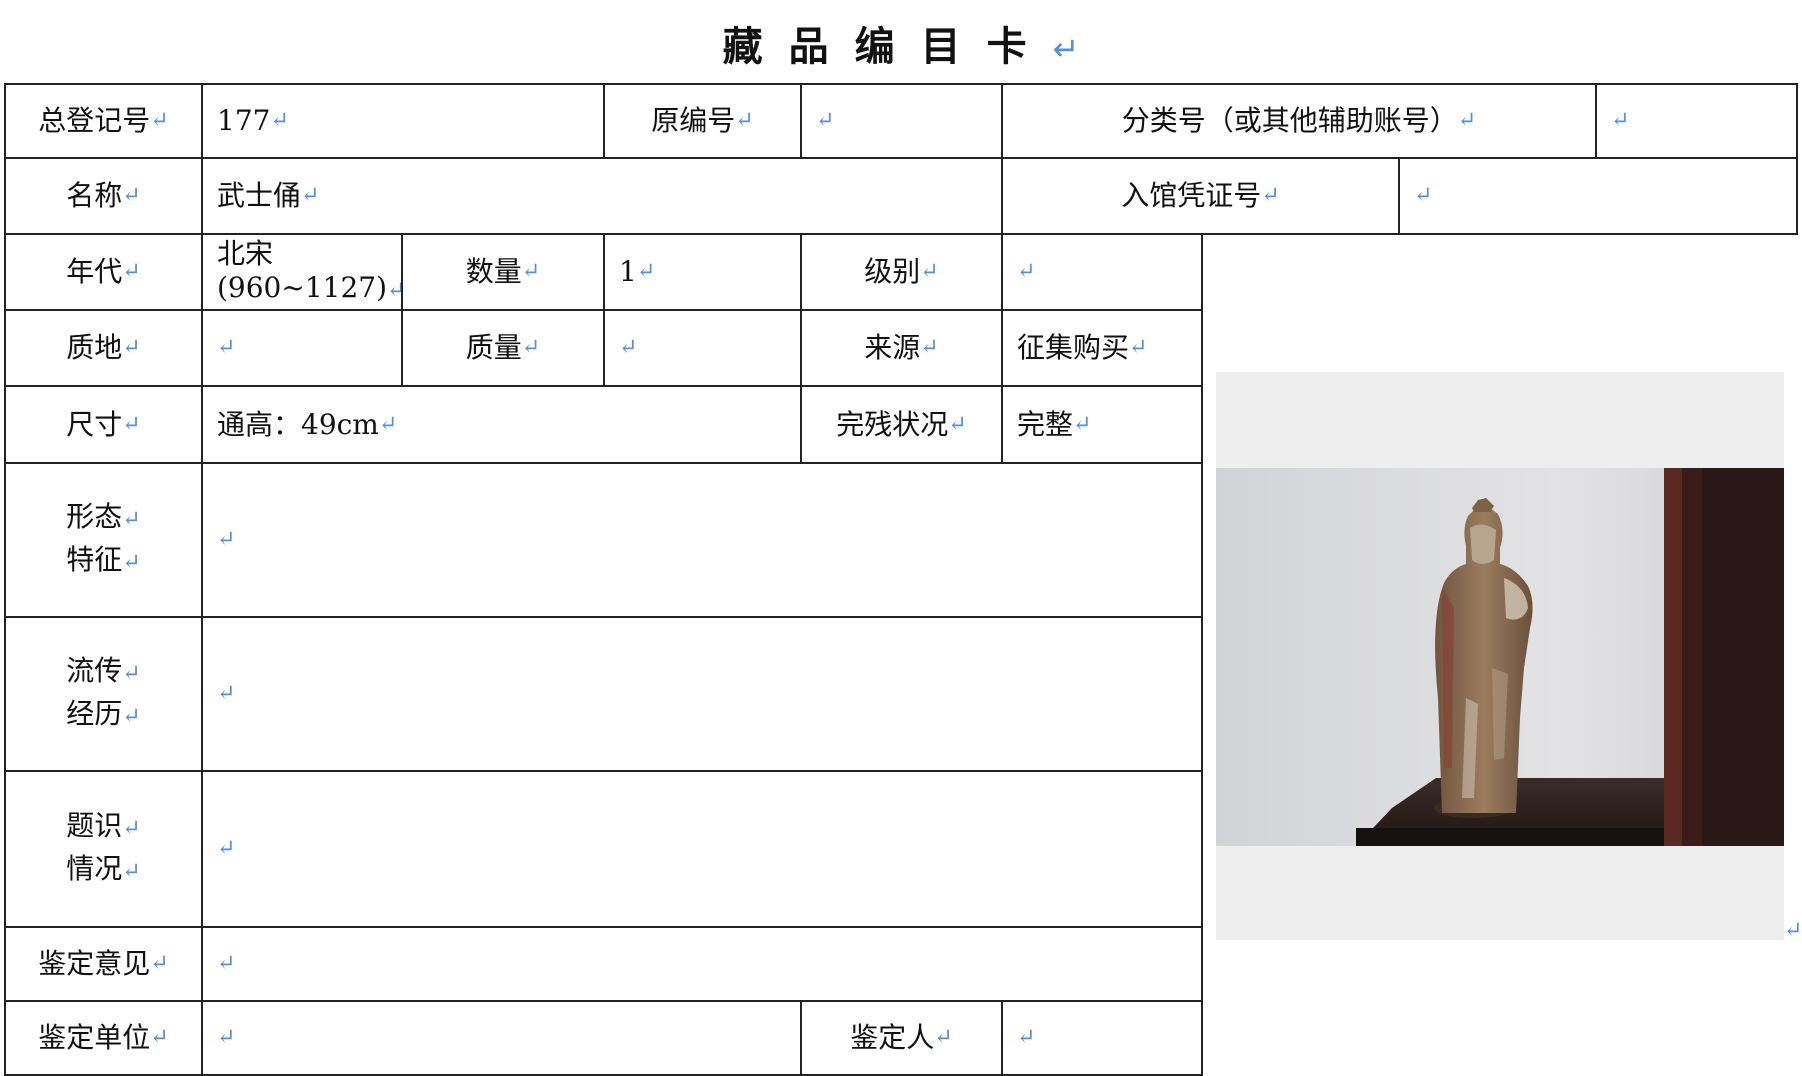  I want to click on weight-label: 质量 ↵, so click(503, 348).